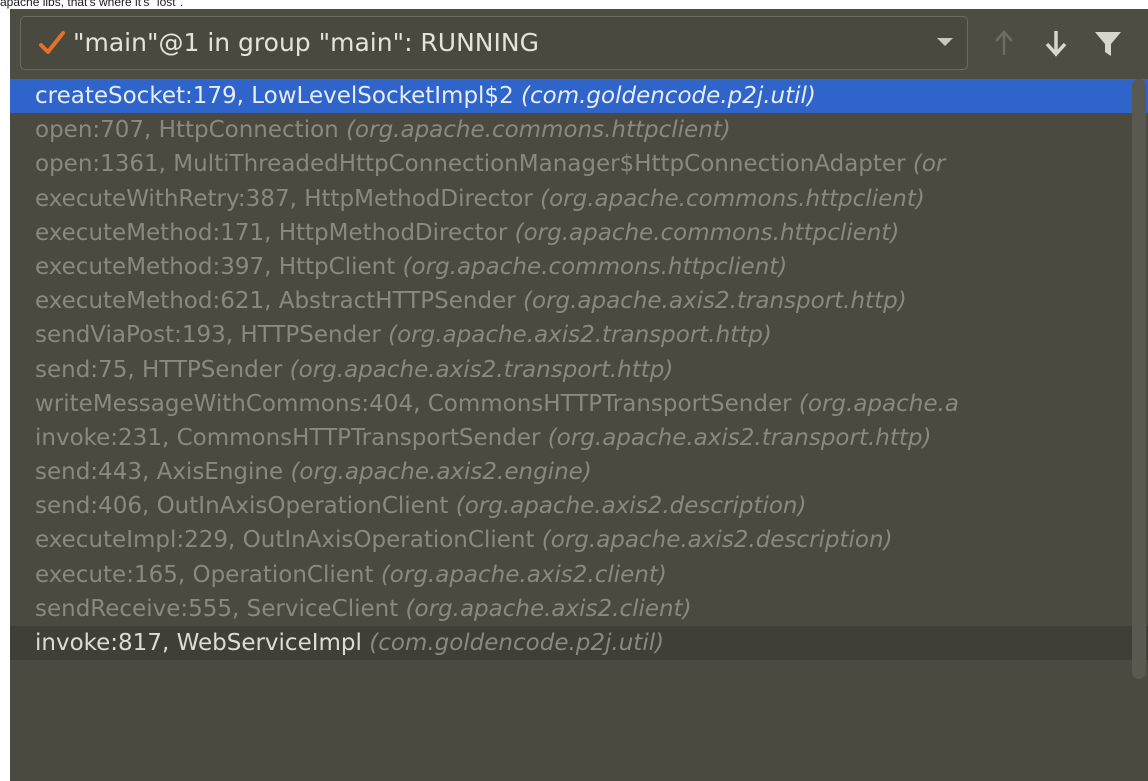 The image size is (1148, 781). I want to click on arrow-down-icon, so click(1056, 43).